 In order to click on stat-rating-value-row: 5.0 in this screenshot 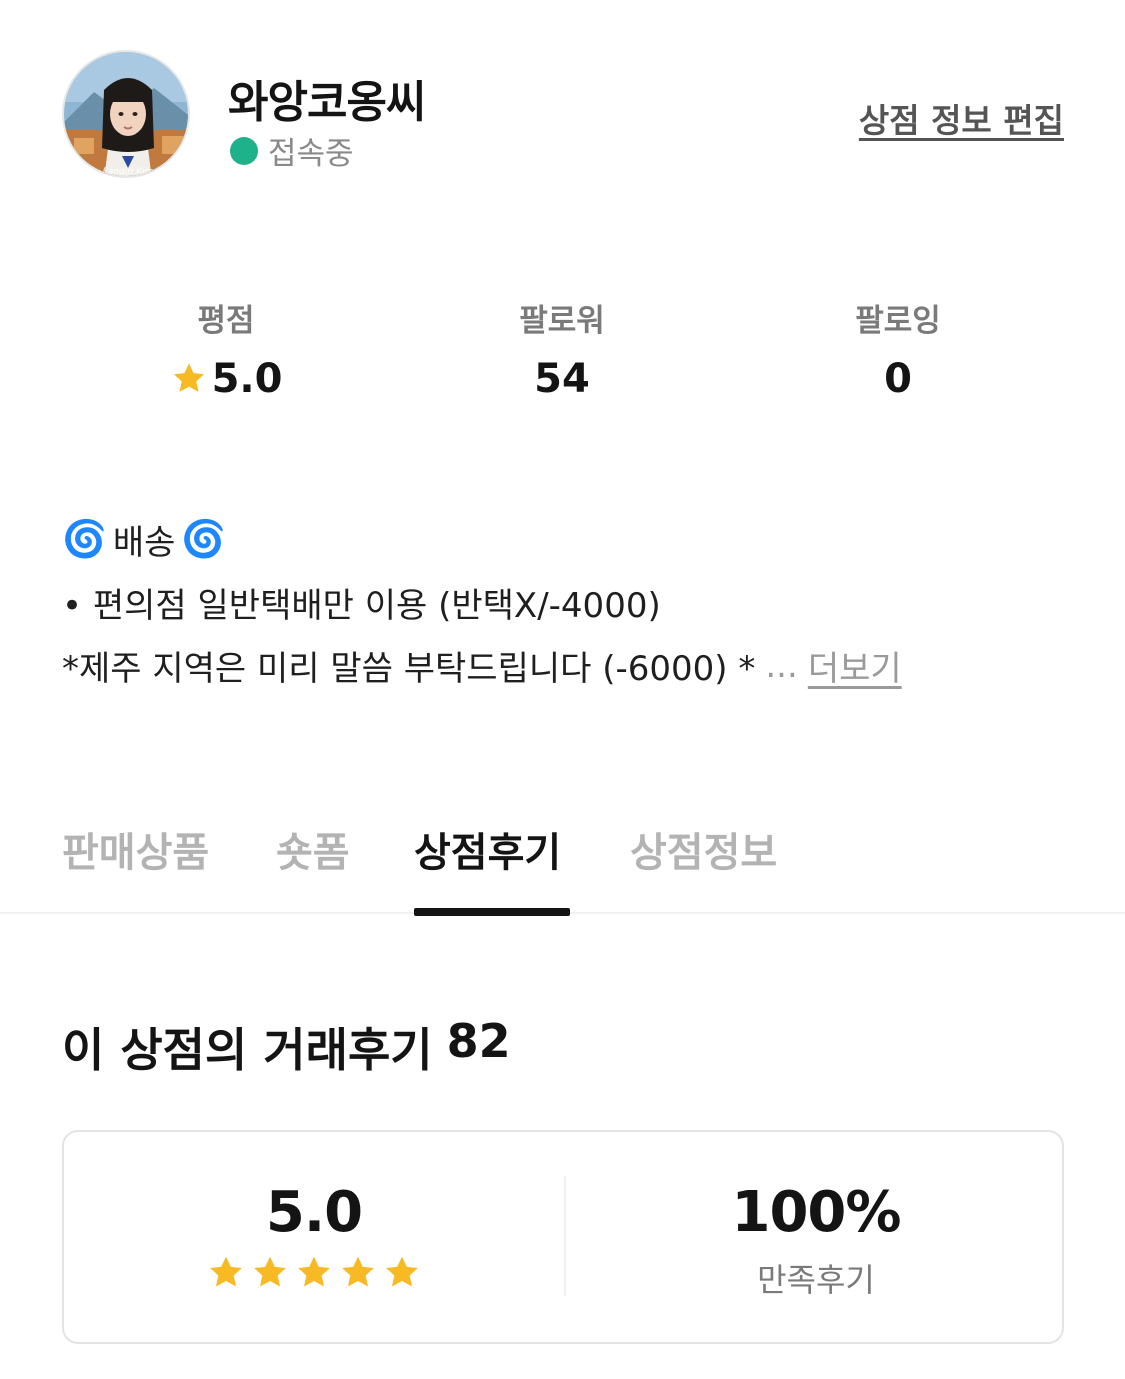, I will do `click(226, 379)`.